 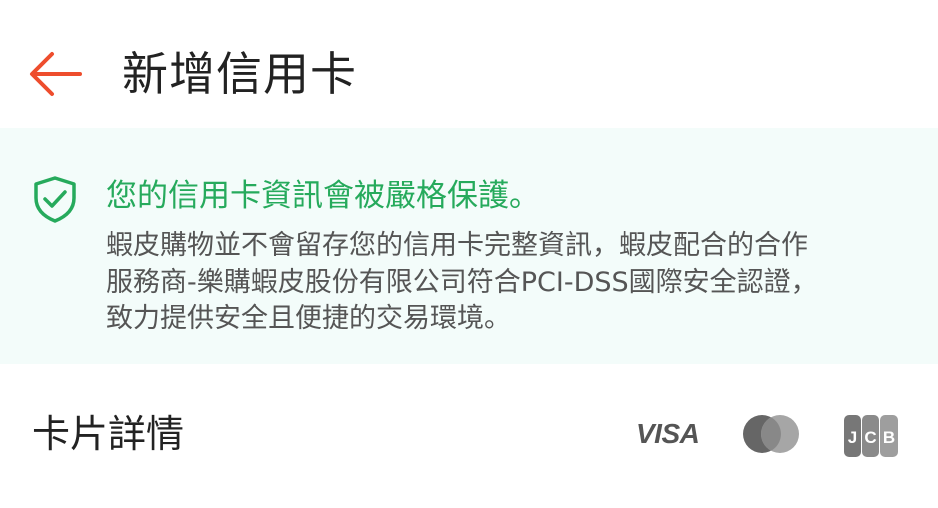 What do you see at coordinates (889, 437) in the screenshot?
I see `svg-text: B` at bounding box center [889, 437].